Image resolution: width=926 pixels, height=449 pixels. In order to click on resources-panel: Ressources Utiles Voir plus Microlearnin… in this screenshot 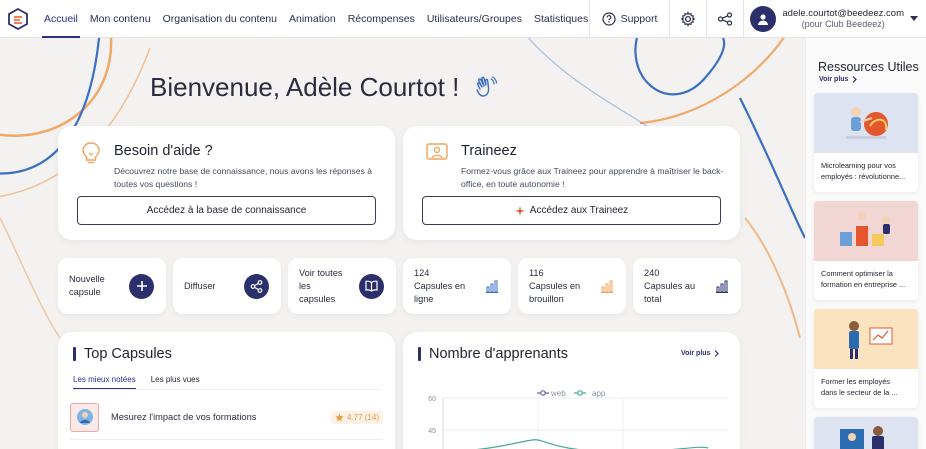, I will do `click(865, 243)`.